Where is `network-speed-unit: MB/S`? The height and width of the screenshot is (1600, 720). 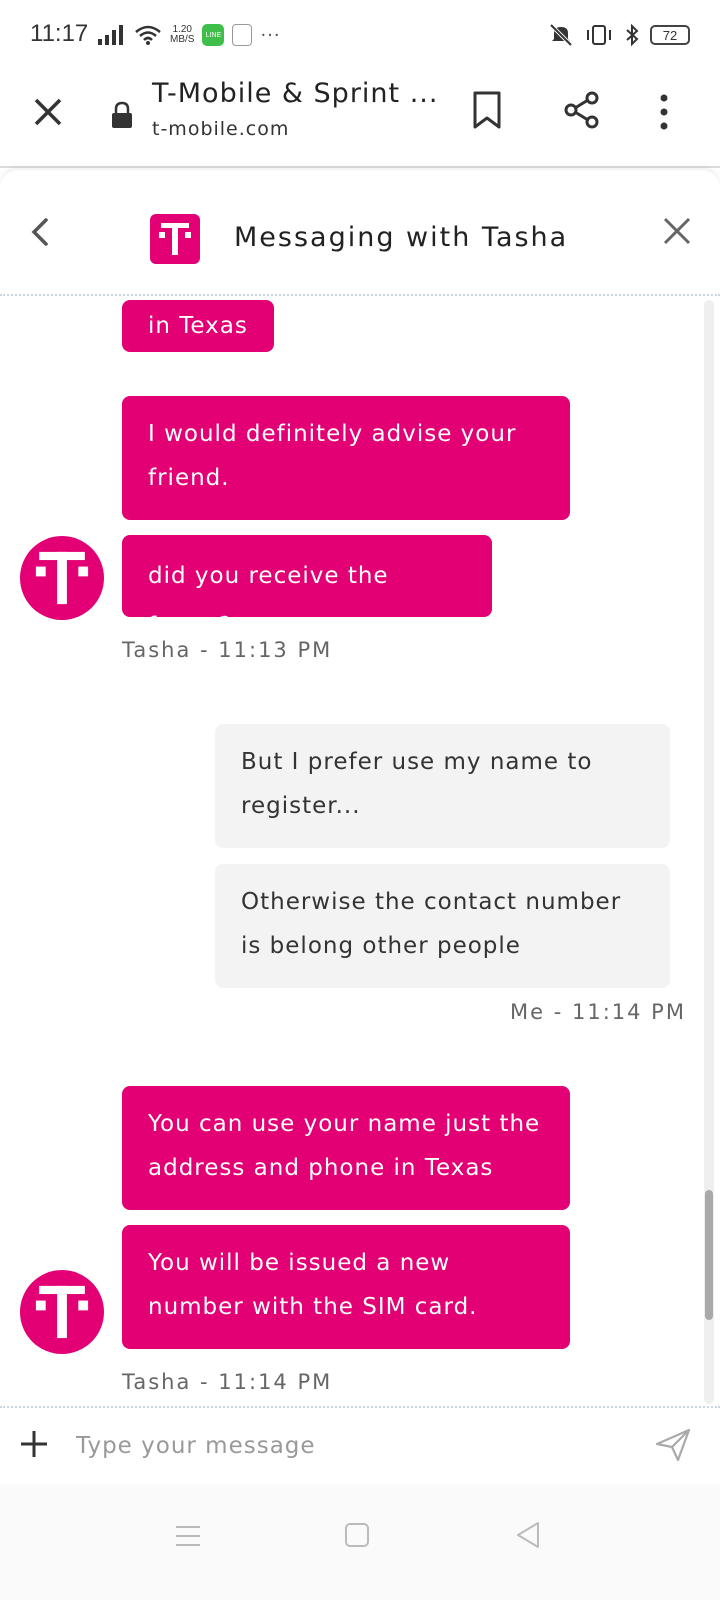 network-speed-unit: MB/S is located at coordinates (182, 39).